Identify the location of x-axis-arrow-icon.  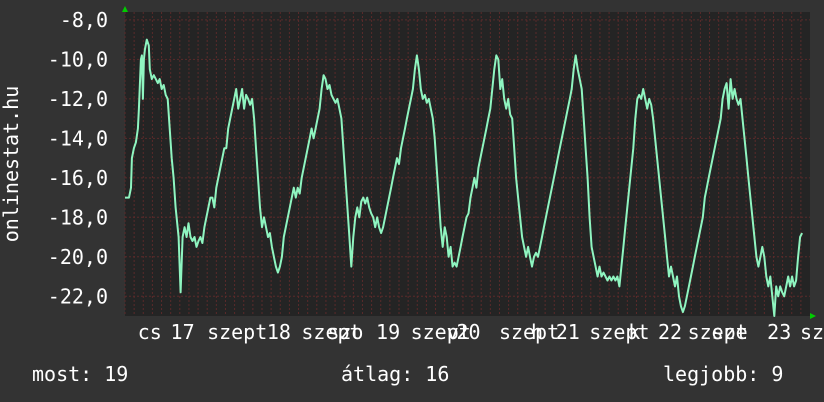
(813, 316).